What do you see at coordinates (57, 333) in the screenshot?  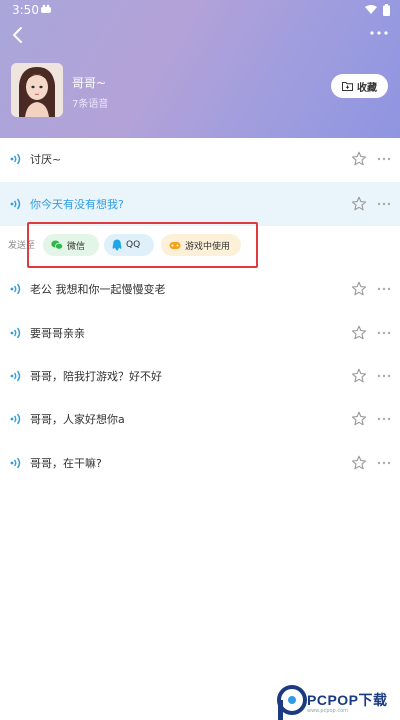 I see `voice-text: 要哥哥亲亲` at bounding box center [57, 333].